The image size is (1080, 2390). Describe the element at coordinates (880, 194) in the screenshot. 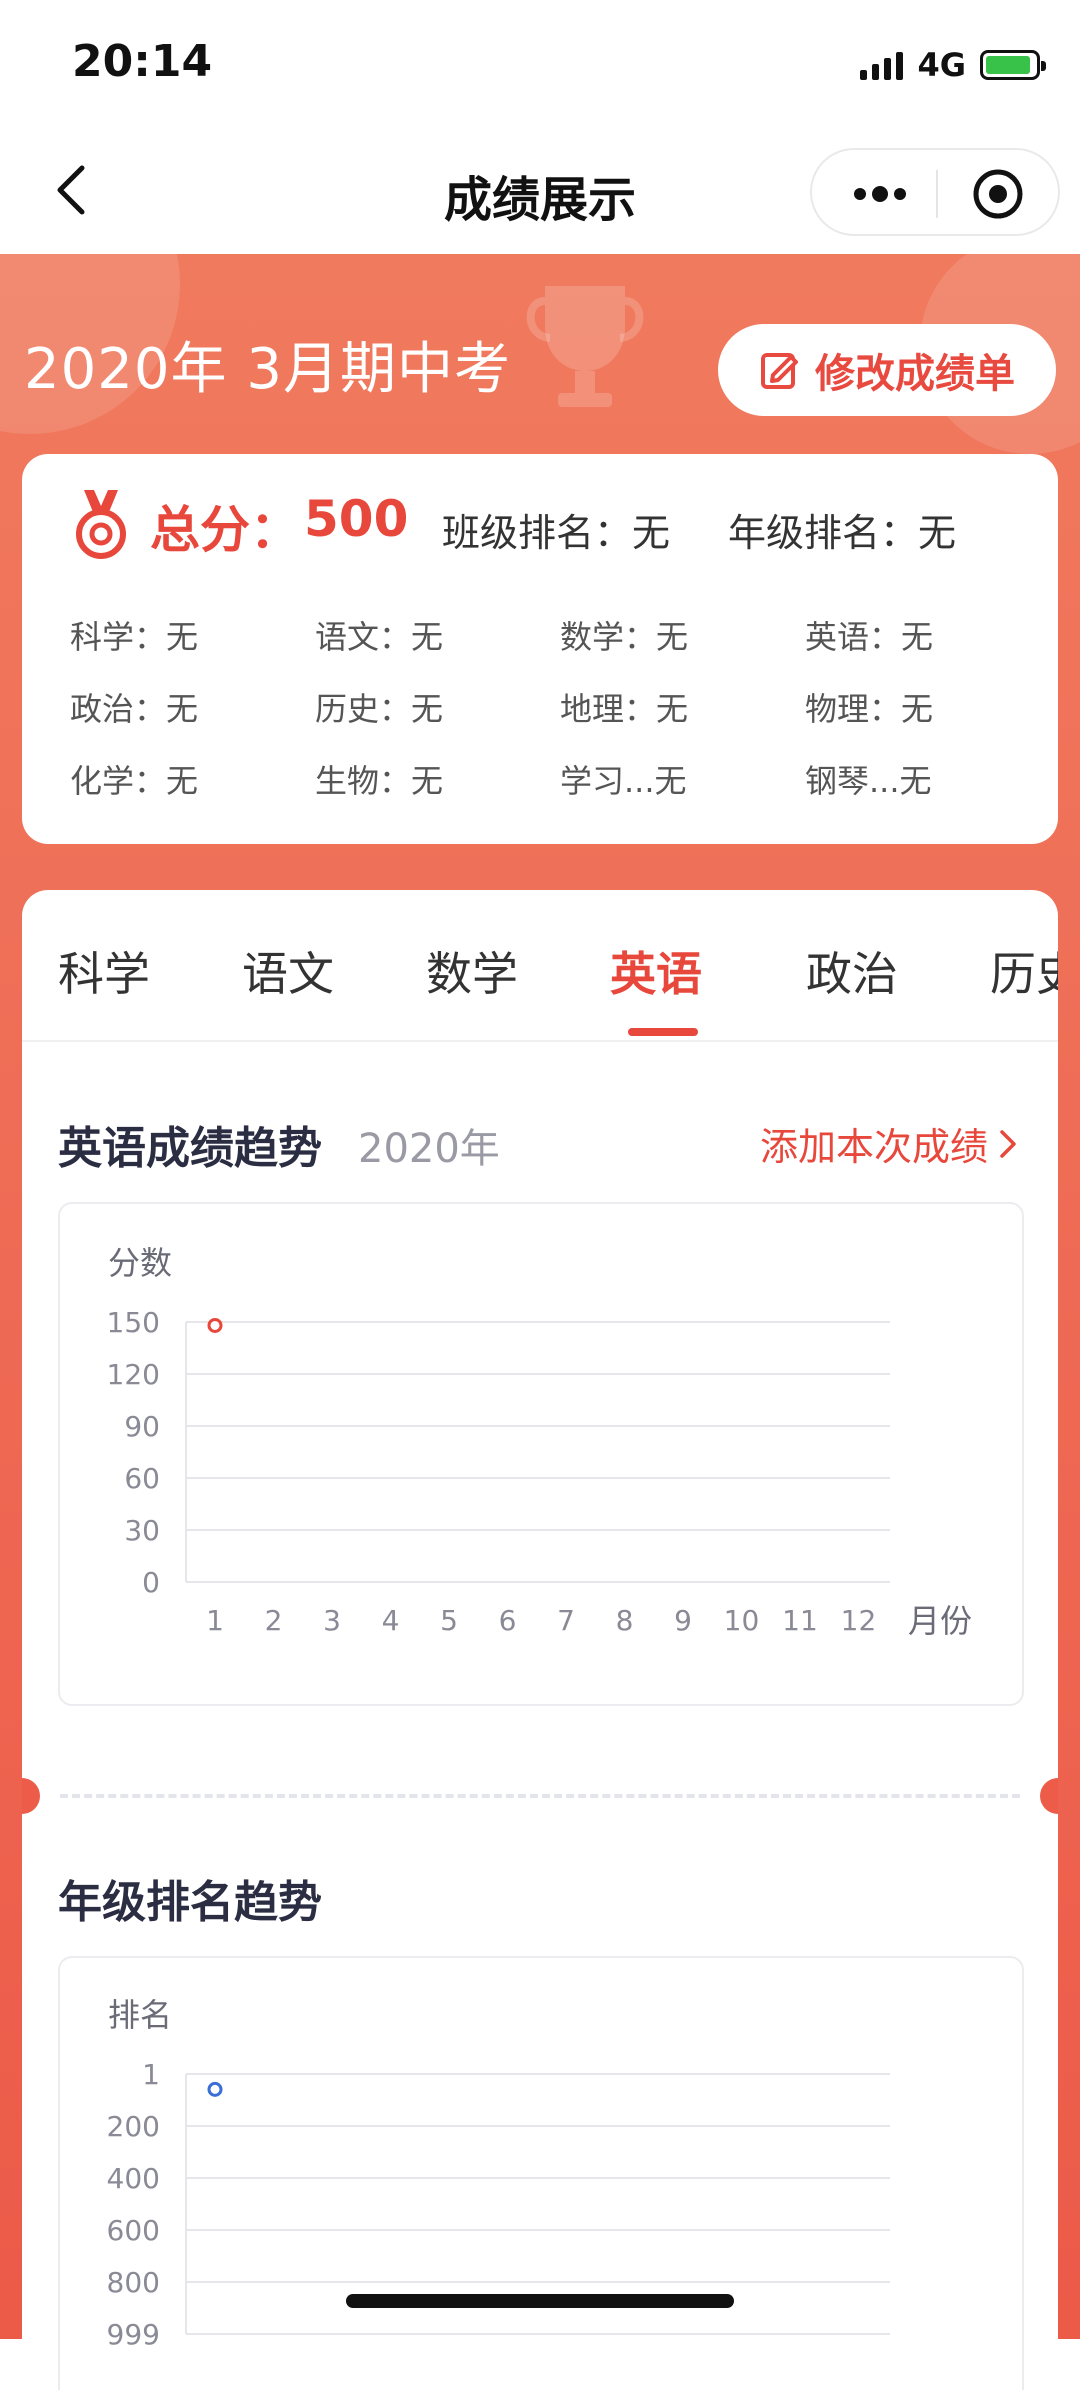

I see `more-icon` at that location.